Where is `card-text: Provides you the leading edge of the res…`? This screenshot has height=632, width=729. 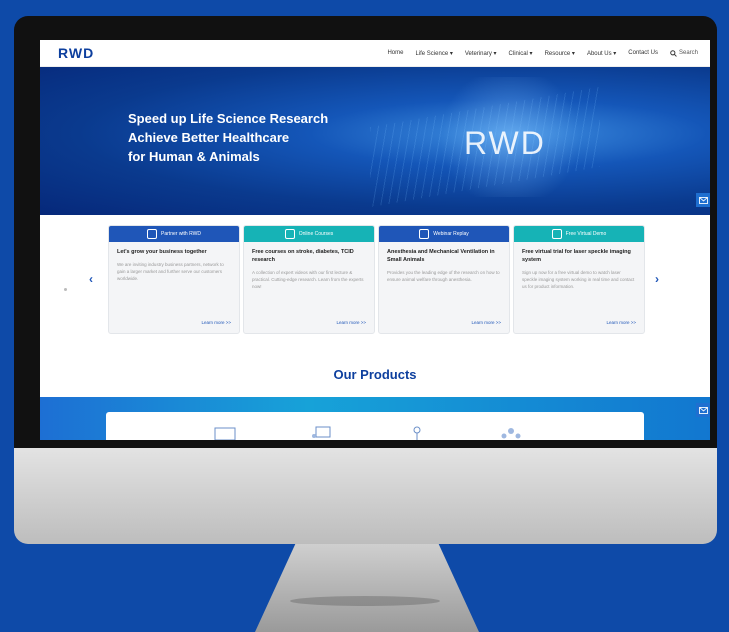 card-text: Provides you the leading edge of the res… is located at coordinates (443, 276).